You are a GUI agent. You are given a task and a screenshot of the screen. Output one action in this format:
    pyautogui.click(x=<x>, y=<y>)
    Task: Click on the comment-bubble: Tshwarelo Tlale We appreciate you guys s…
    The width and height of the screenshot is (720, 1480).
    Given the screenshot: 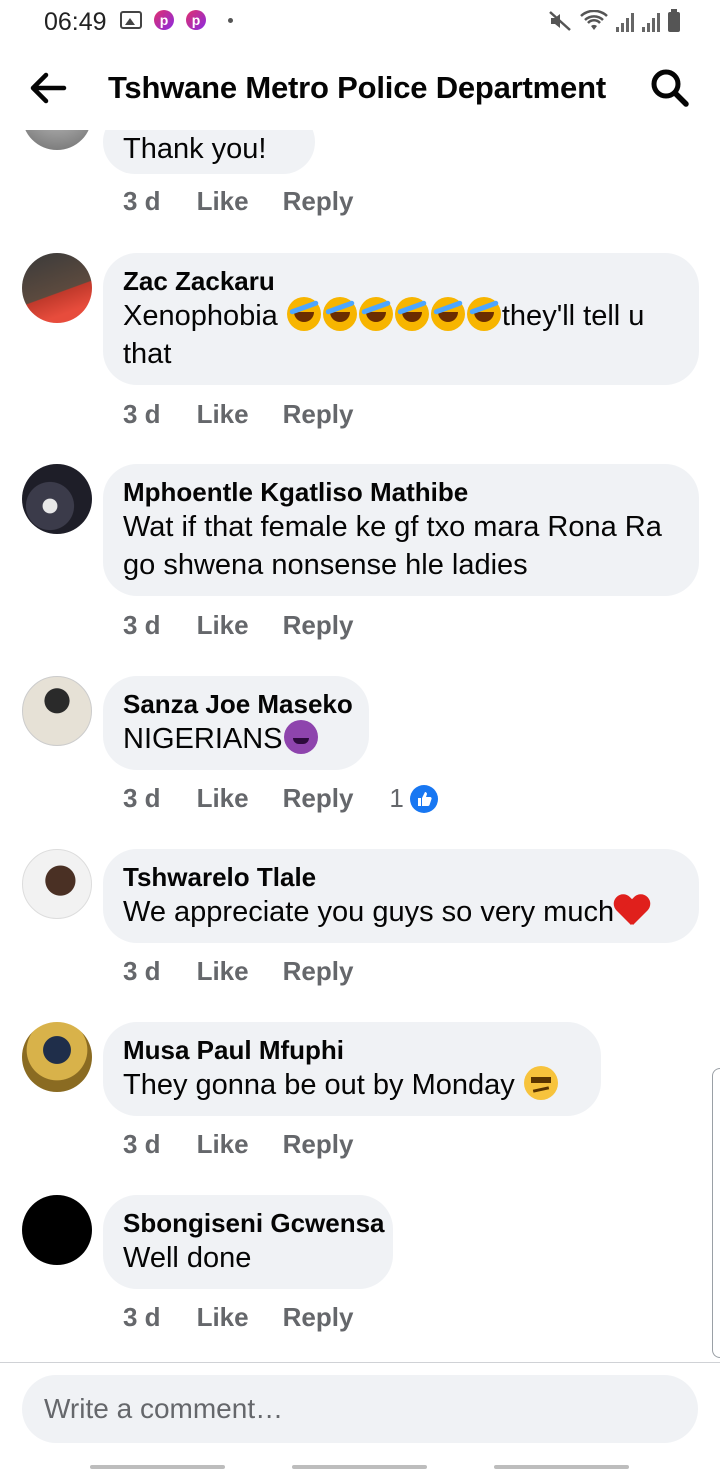 What is the action you would take?
    pyautogui.click(x=401, y=896)
    